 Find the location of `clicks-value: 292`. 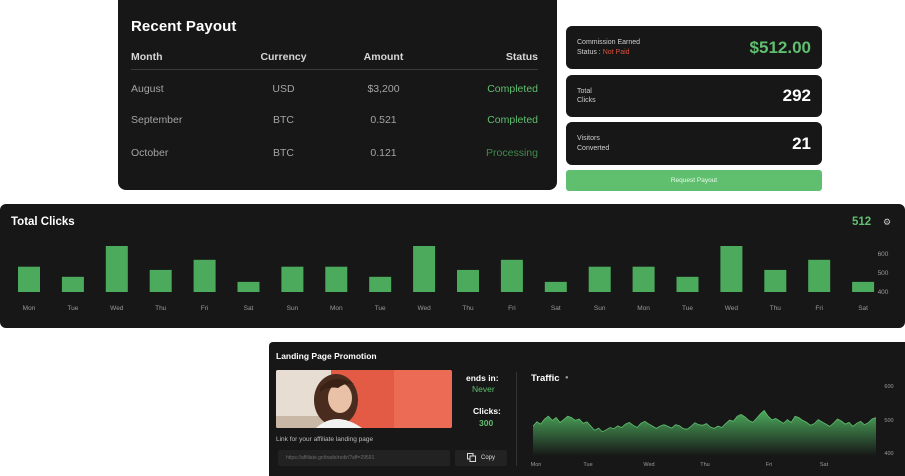

clicks-value: 292 is located at coordinates (796, 95).